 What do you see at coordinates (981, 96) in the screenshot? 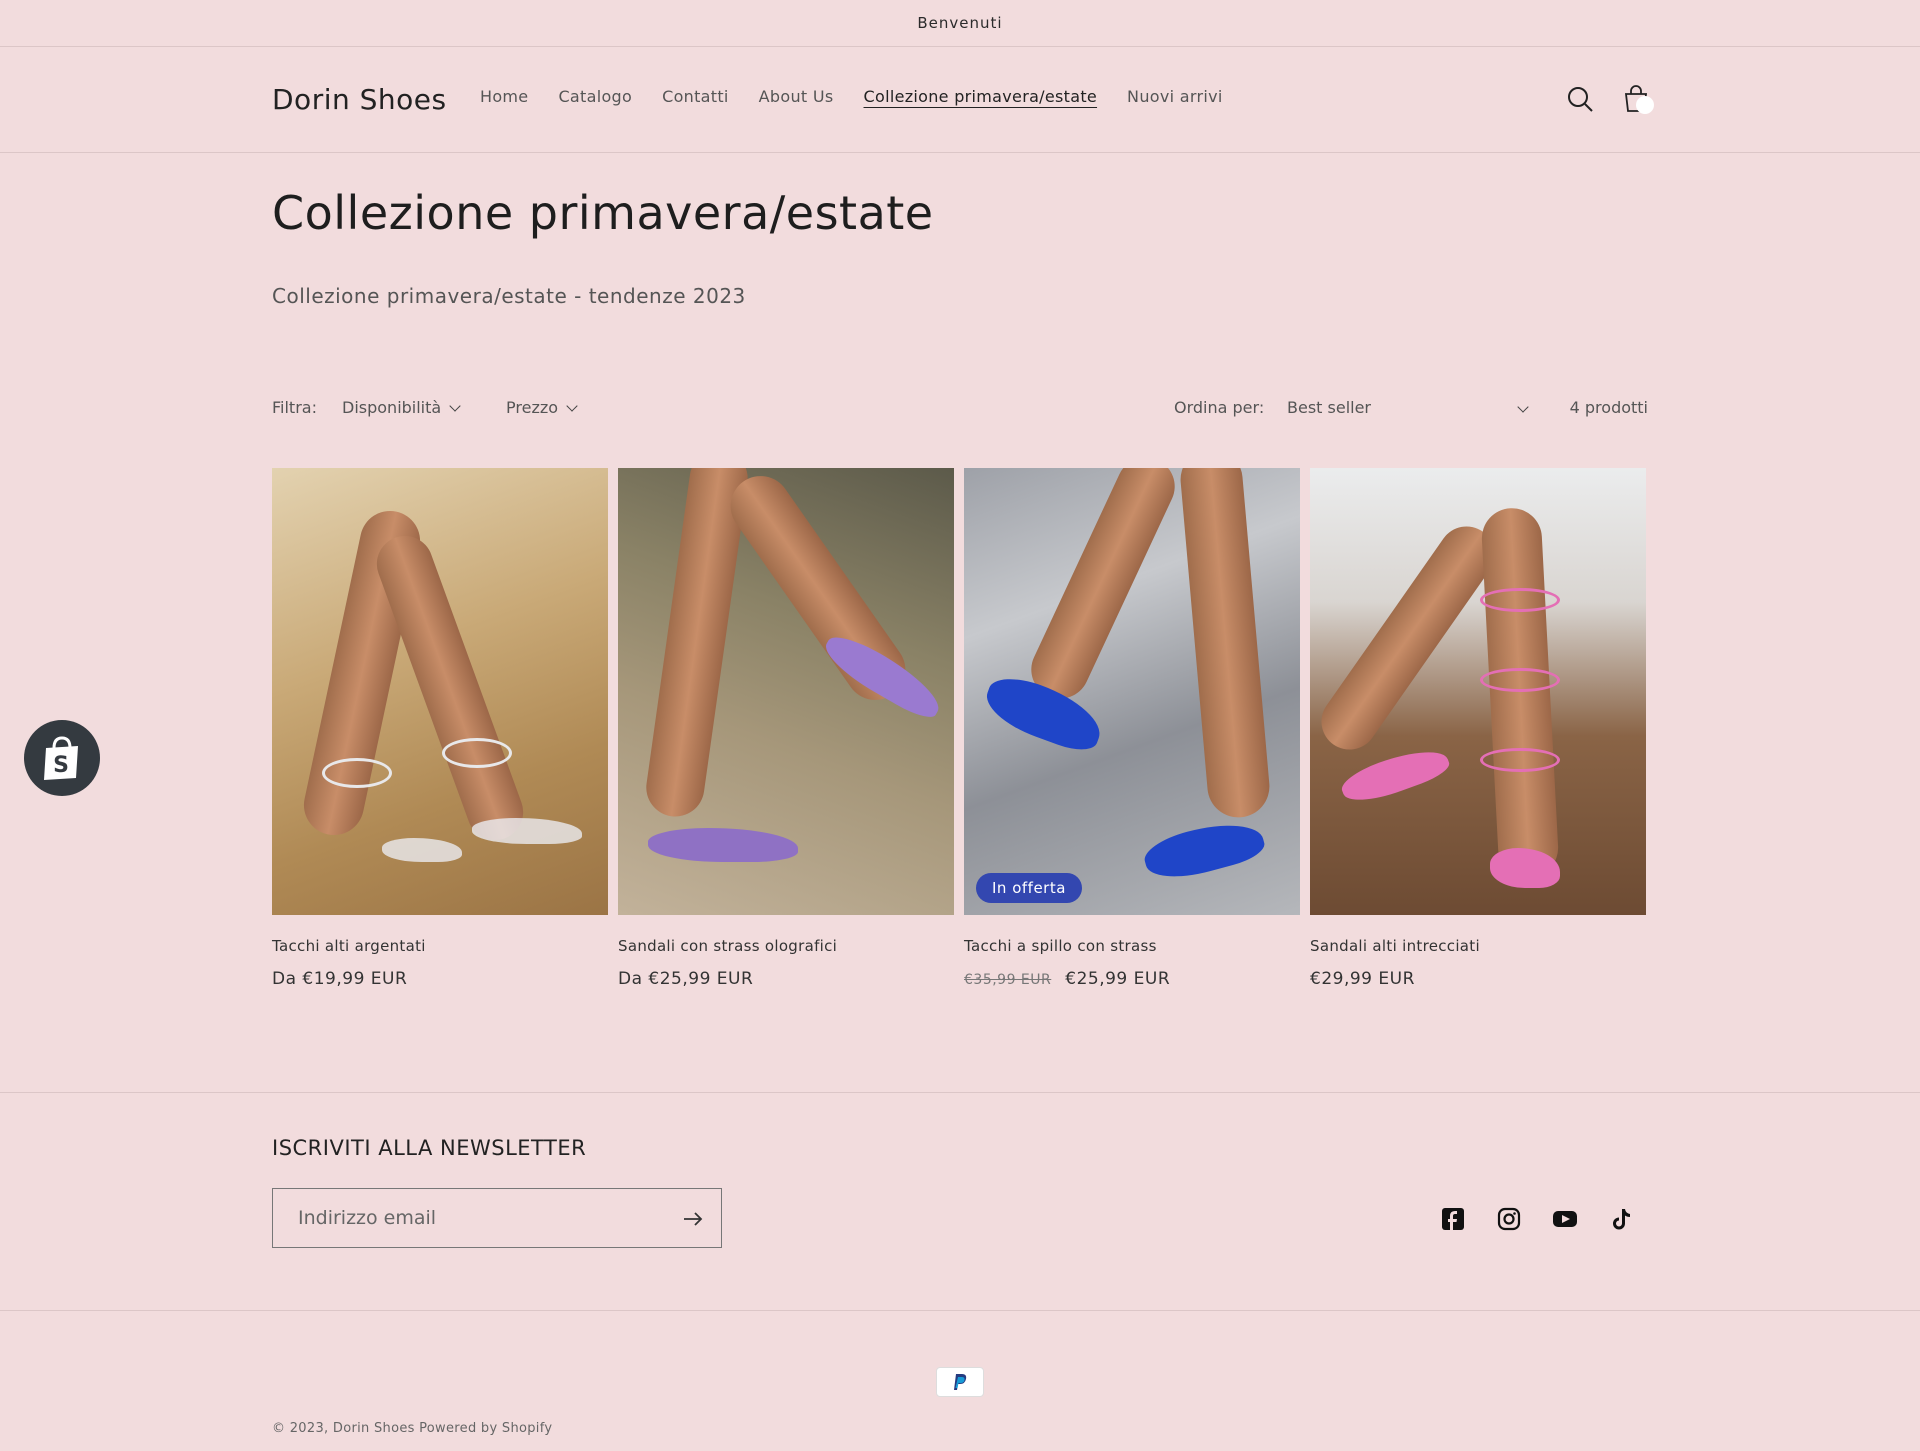
I see `nav-collezione: Collezione primavera/estate` at bounding box center [981, 96].